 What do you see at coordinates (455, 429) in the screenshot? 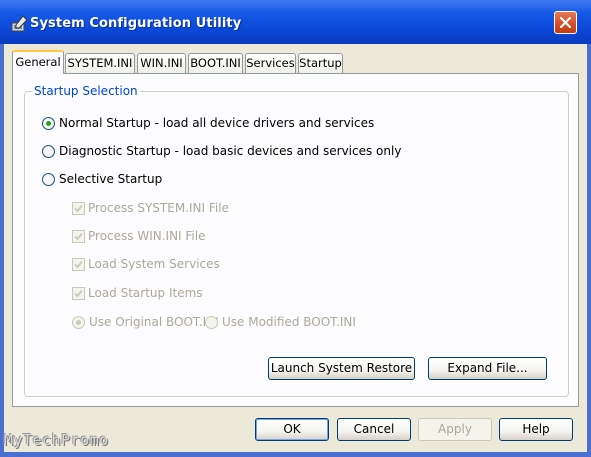
I see `apply-button: Apply` at bounding box center [455, 429].